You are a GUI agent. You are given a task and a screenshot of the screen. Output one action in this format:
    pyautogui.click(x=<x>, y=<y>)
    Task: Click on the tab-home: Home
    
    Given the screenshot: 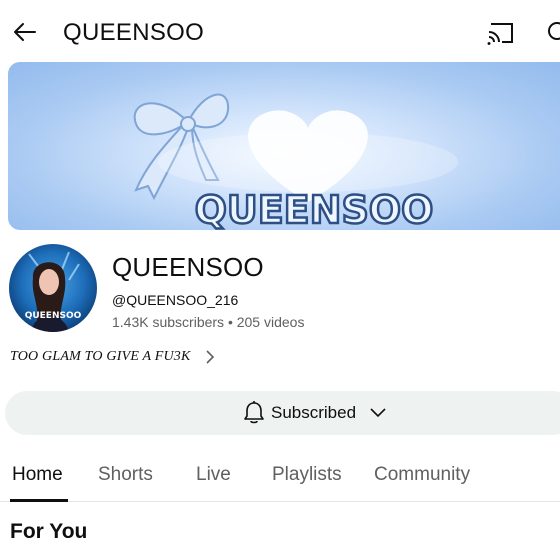 What is the action you would take?
    pyautogui.click(x=37, y=475)
    